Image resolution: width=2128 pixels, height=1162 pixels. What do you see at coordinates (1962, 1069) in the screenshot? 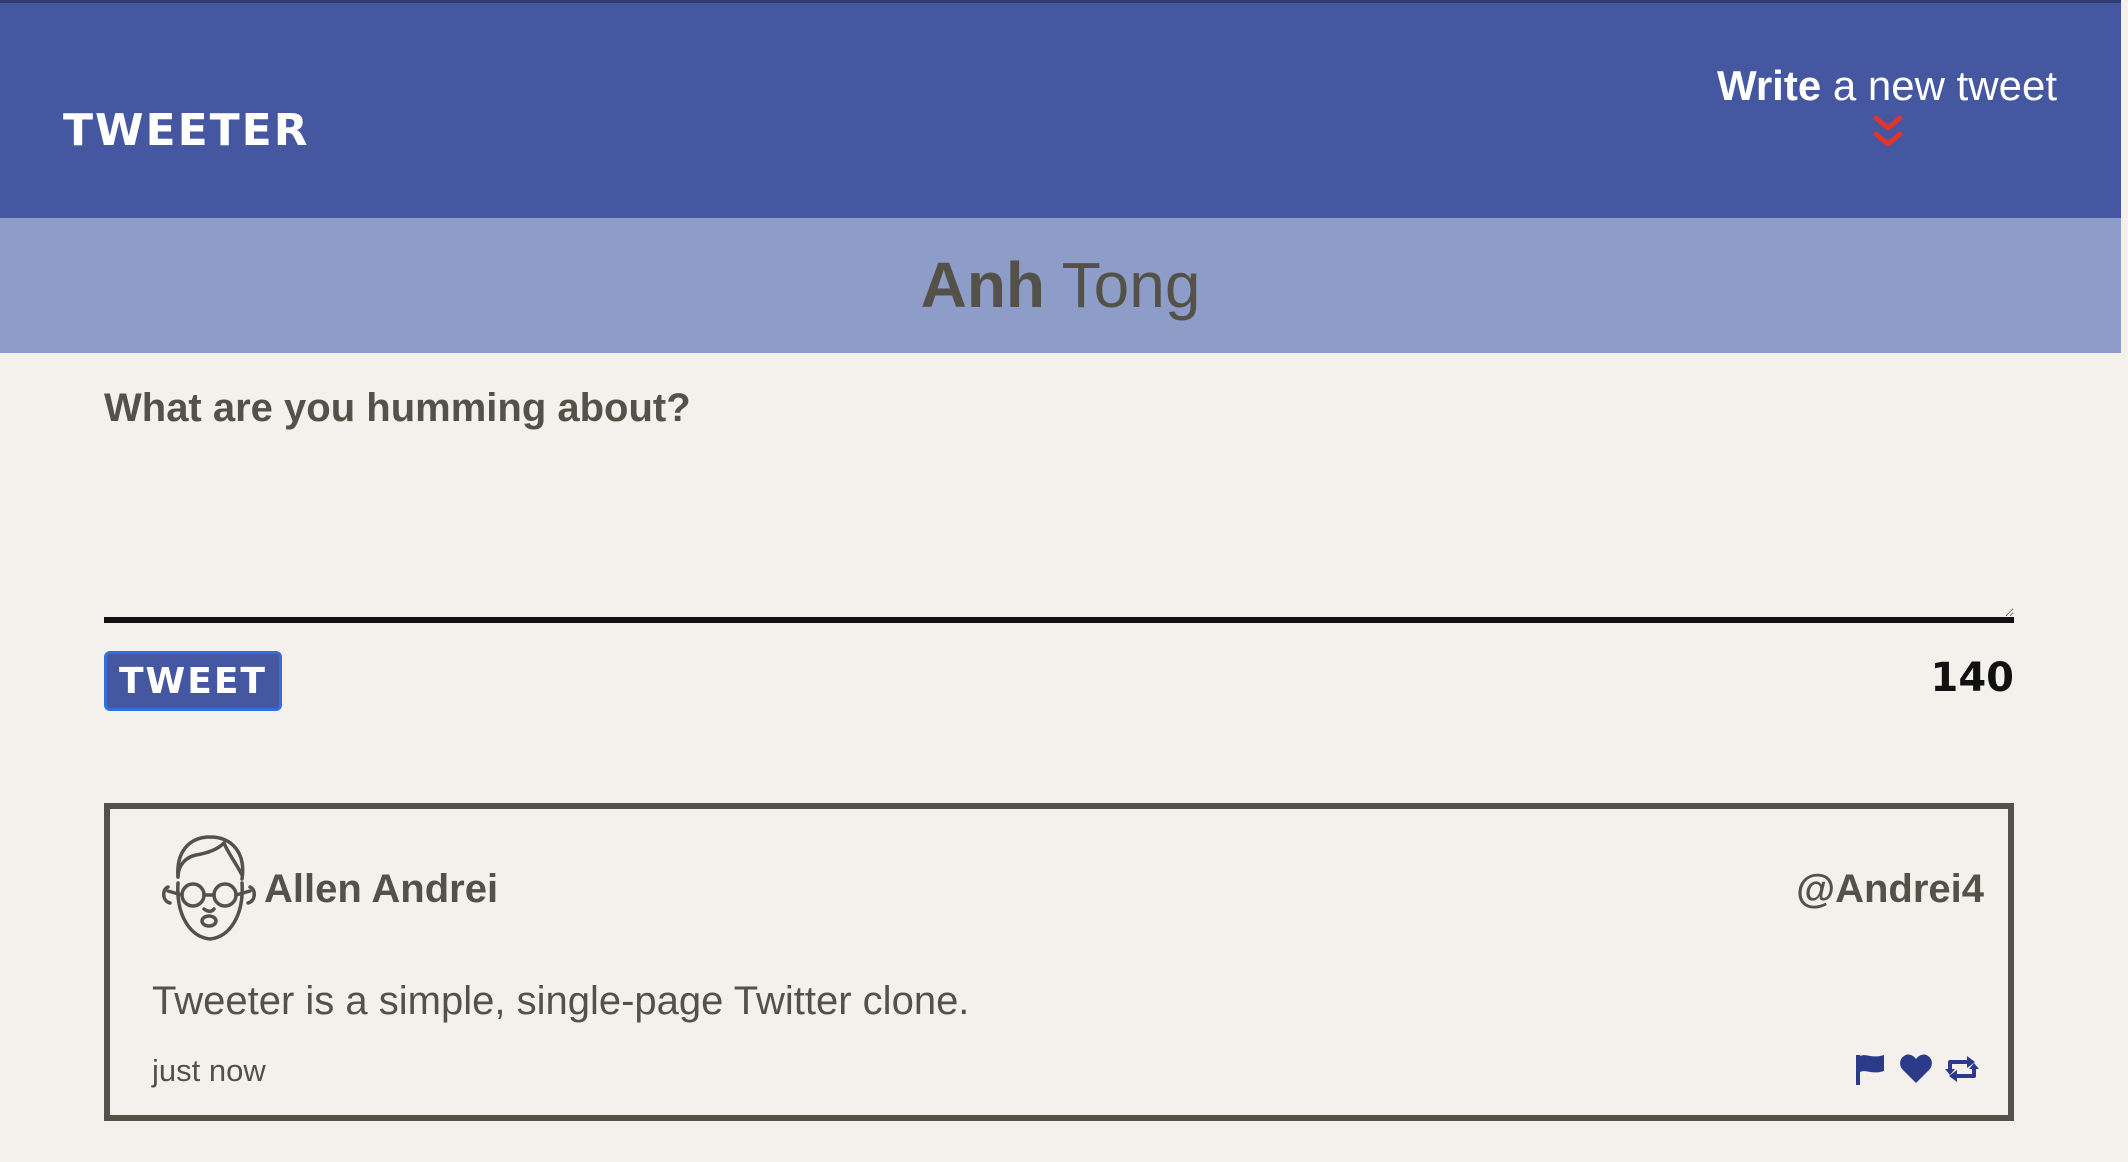
I see `retweet-icon` at bounding box center [1962, 1069].